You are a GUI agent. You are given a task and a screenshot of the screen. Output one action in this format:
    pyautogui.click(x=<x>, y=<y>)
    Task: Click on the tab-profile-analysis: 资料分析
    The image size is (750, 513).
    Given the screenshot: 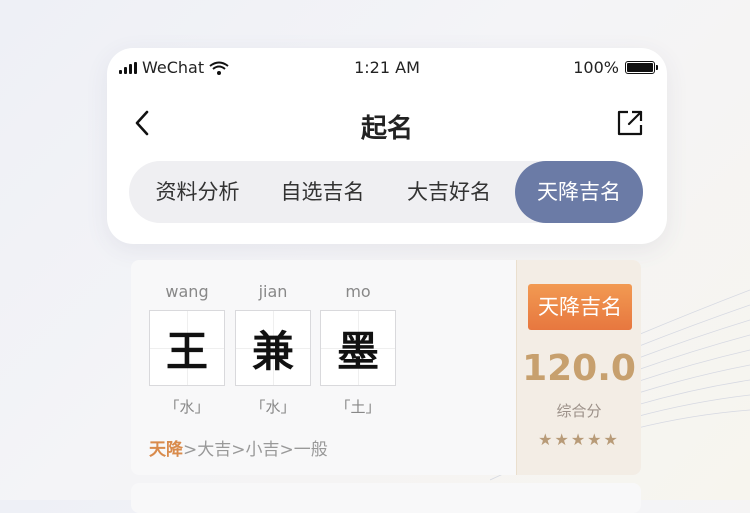 What is the action you would take?
    pyautogui.click(x=197, y=192)
    